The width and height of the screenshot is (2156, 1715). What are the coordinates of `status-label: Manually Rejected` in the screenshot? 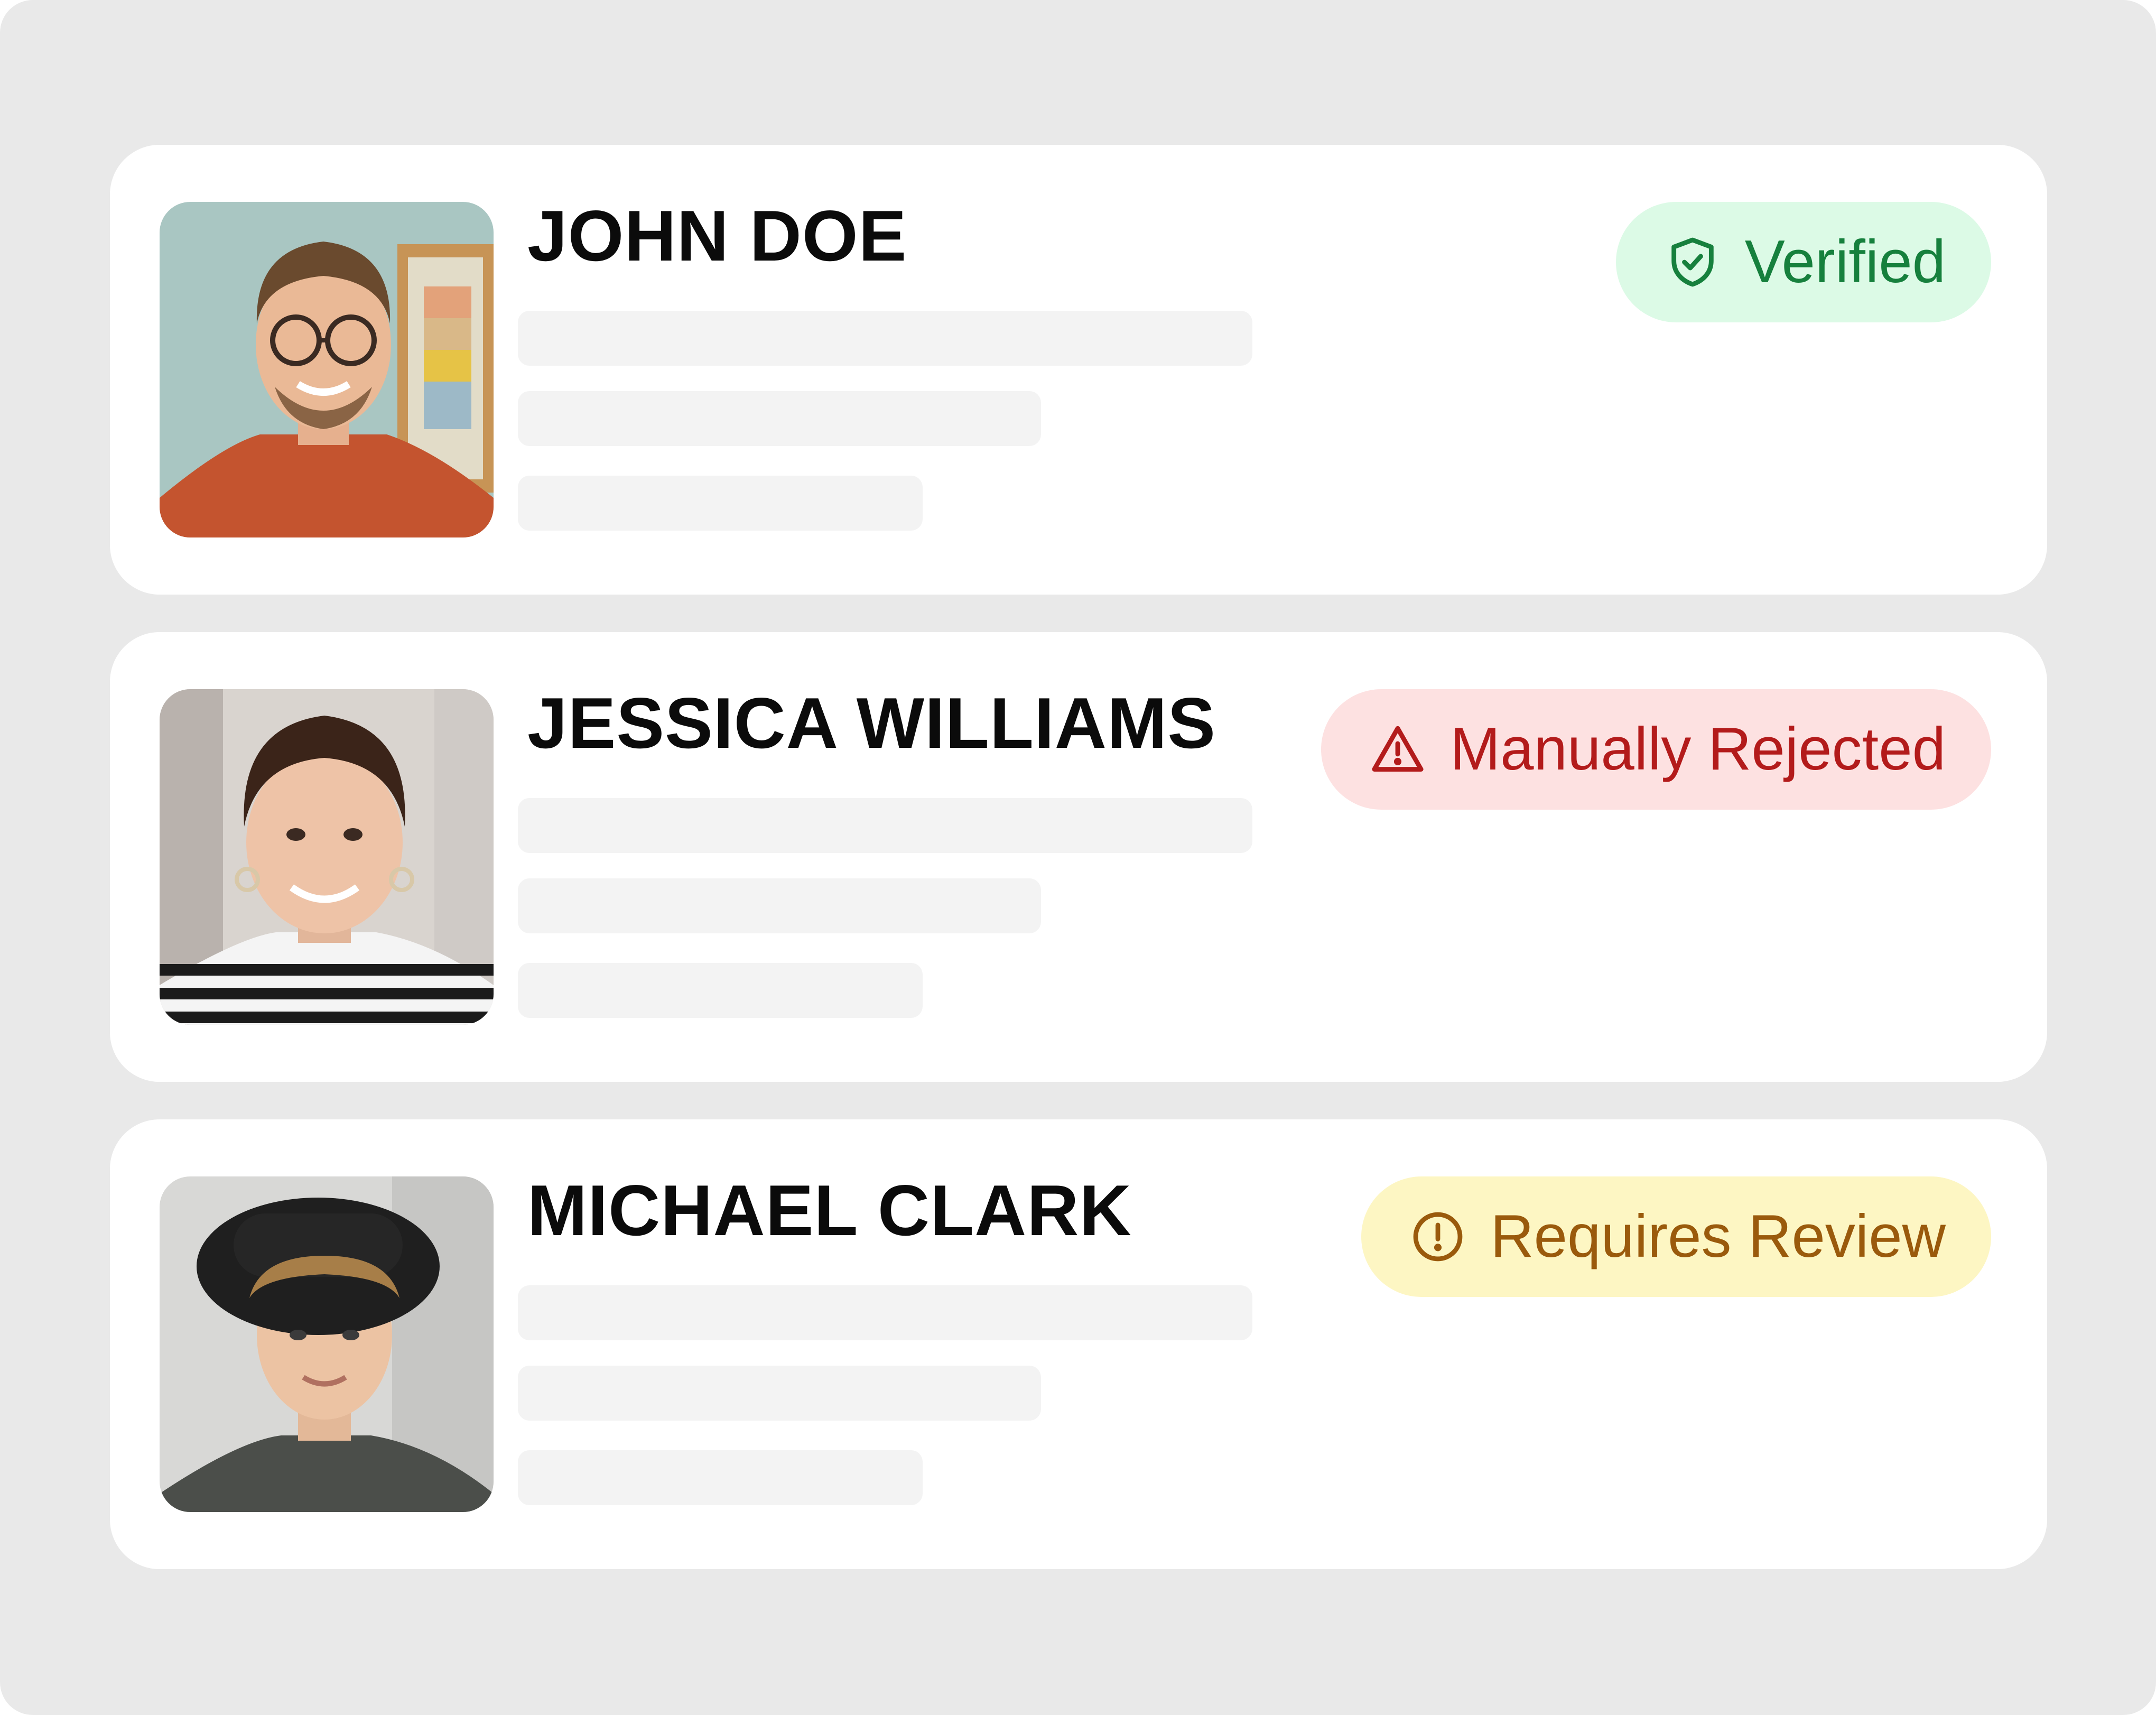 It's located at (1698, 749).